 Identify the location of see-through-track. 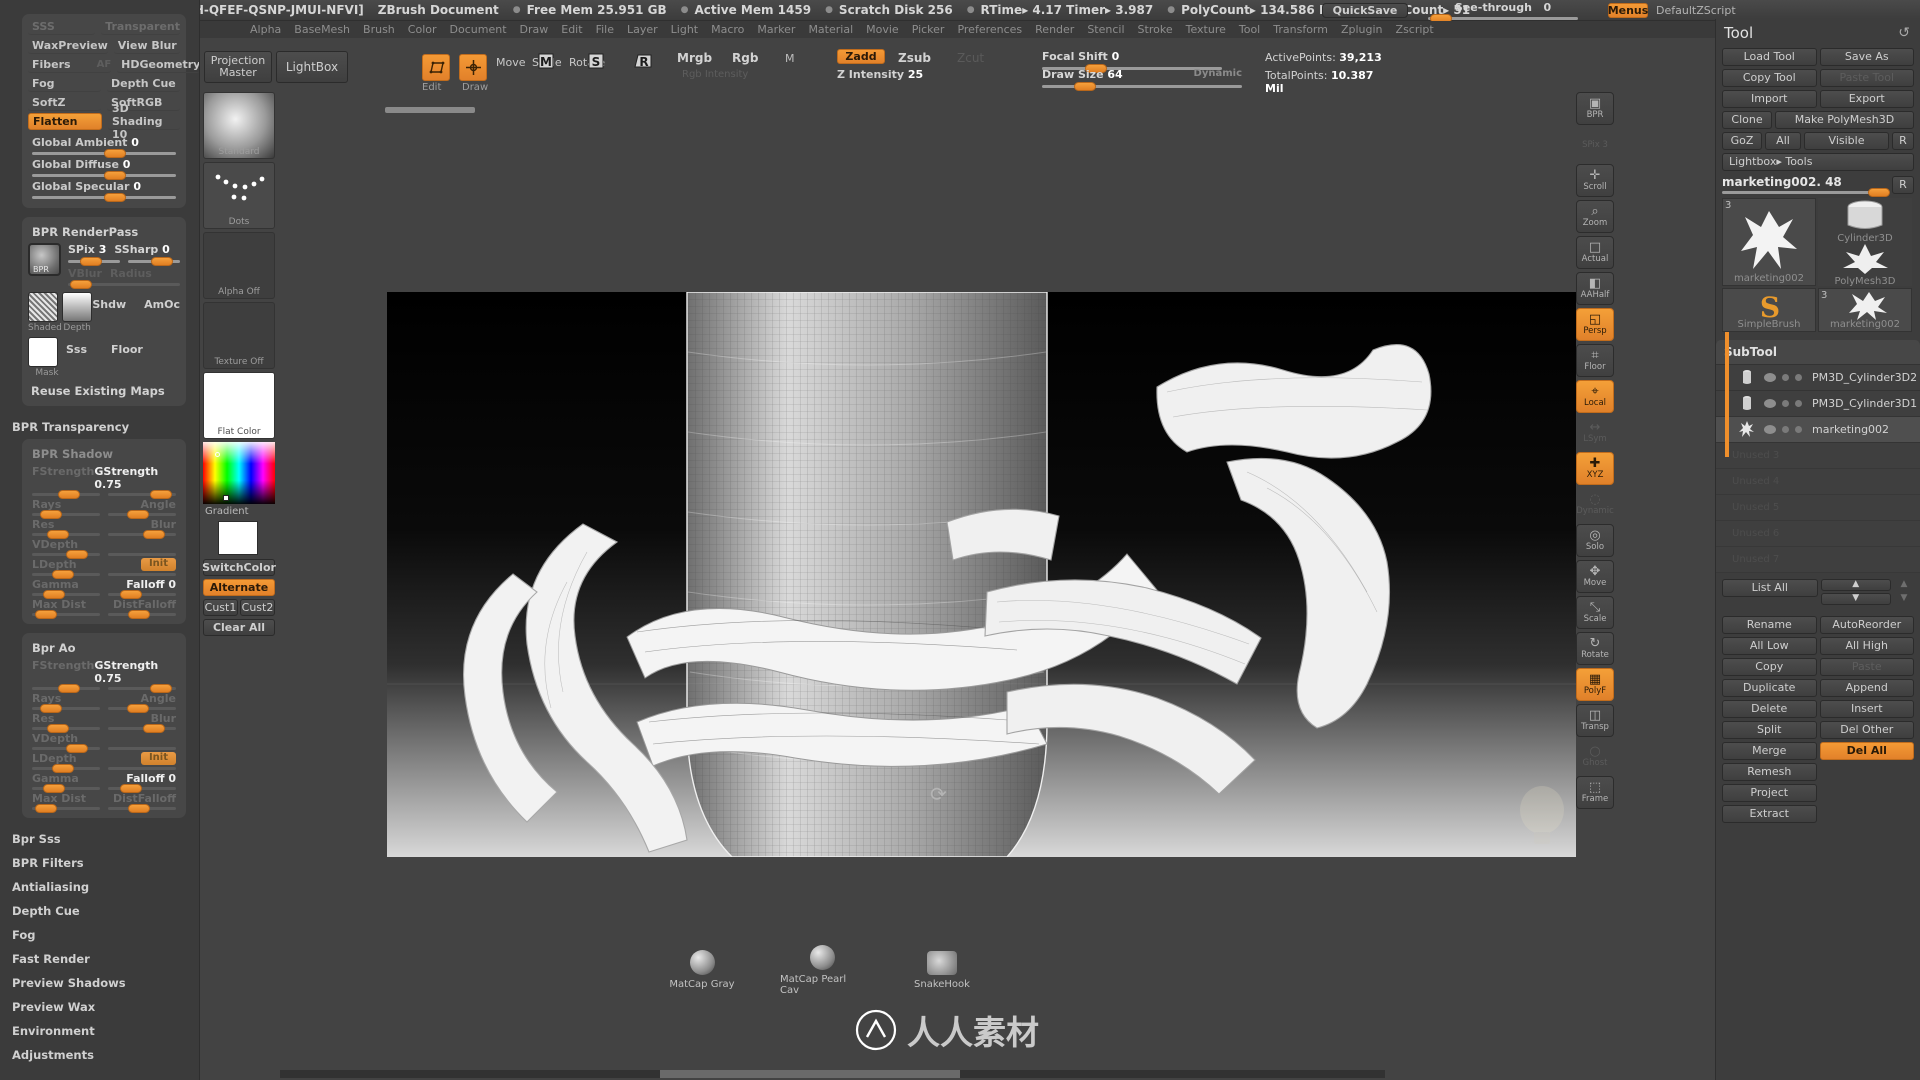
(1503, 18).